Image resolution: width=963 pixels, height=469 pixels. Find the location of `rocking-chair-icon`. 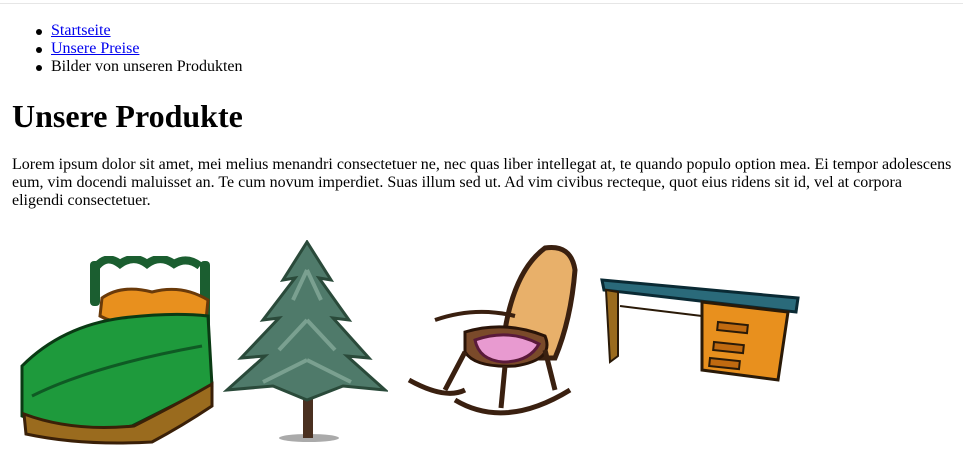

rocking-chair-icon is located at coordinates (492, 330).